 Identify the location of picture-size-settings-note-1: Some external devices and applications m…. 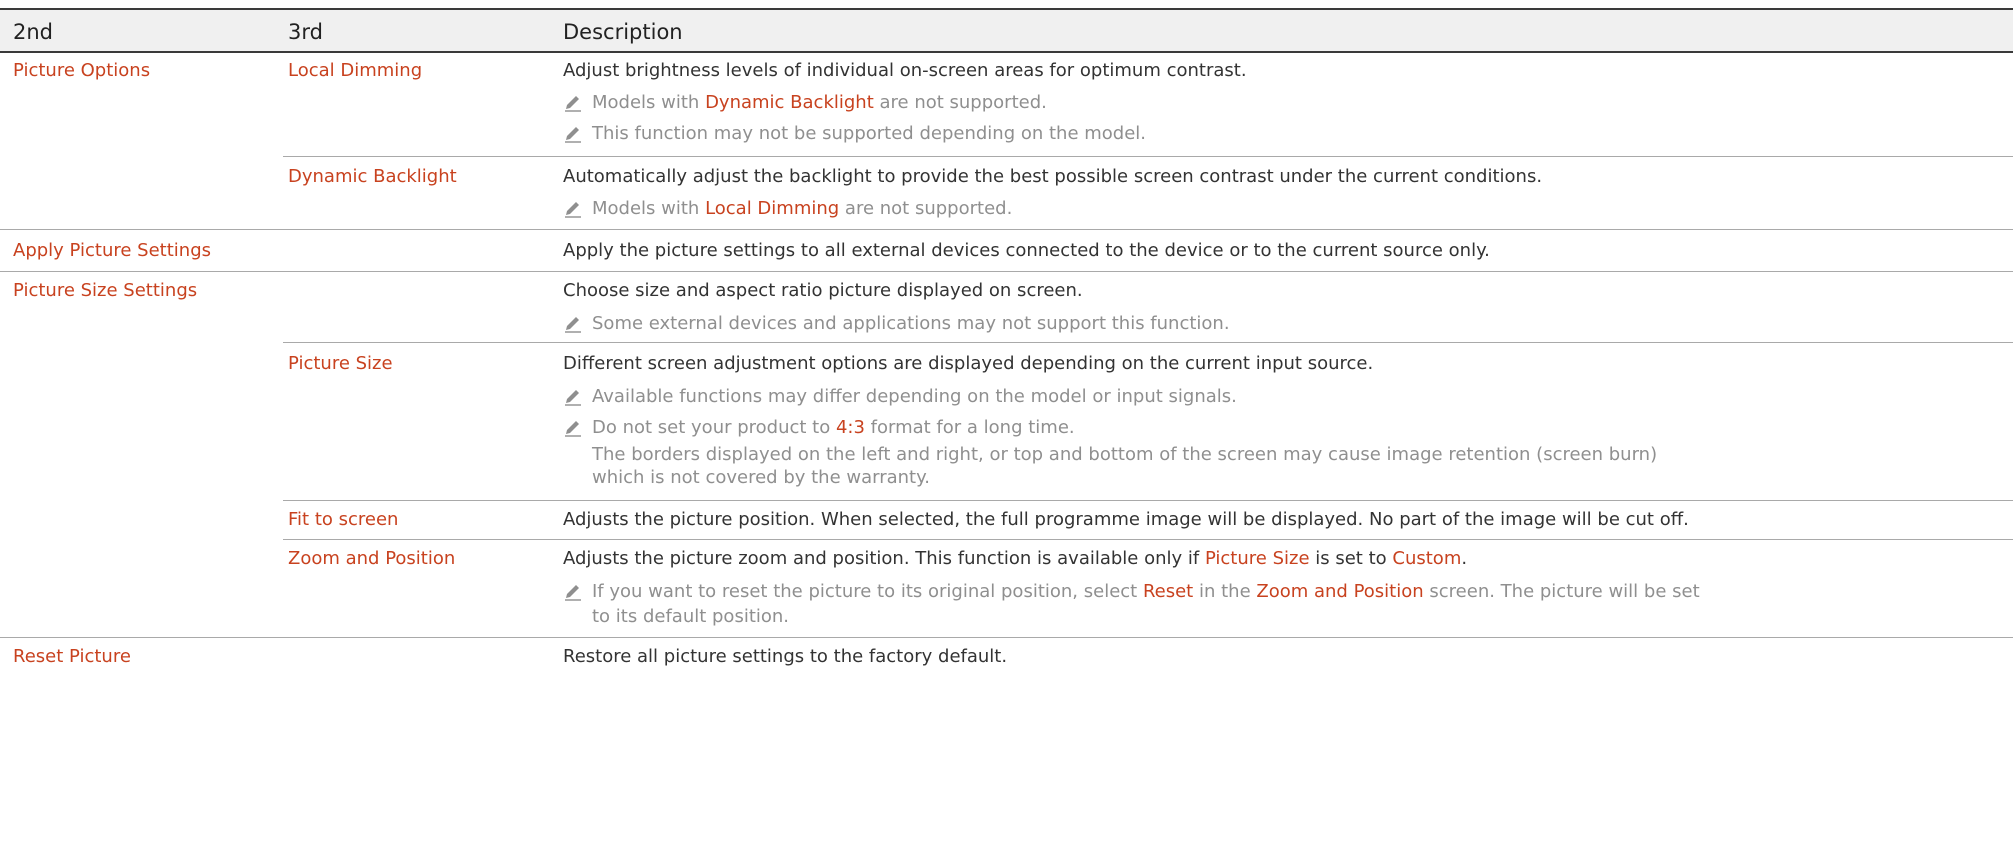
(911, 323).